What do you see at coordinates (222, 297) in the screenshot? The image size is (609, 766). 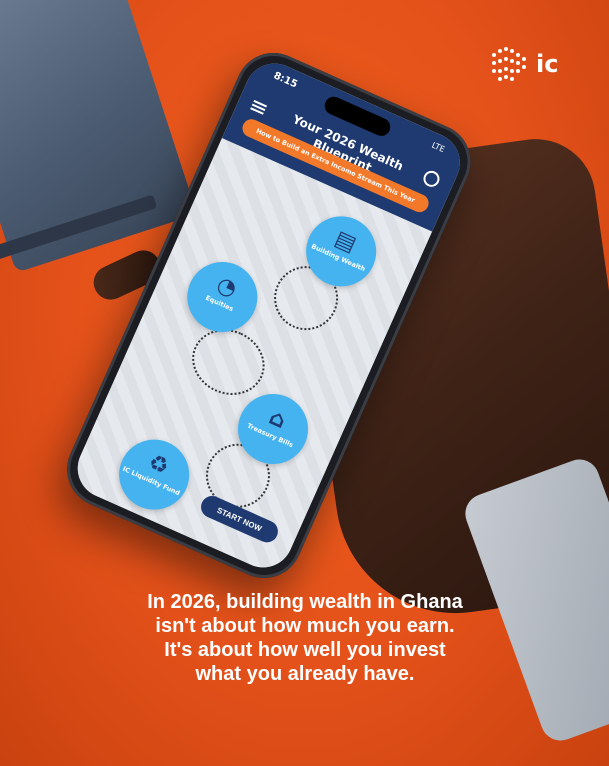 I see `node-equities: ◔ Equities` at bounding box center [222, 297].